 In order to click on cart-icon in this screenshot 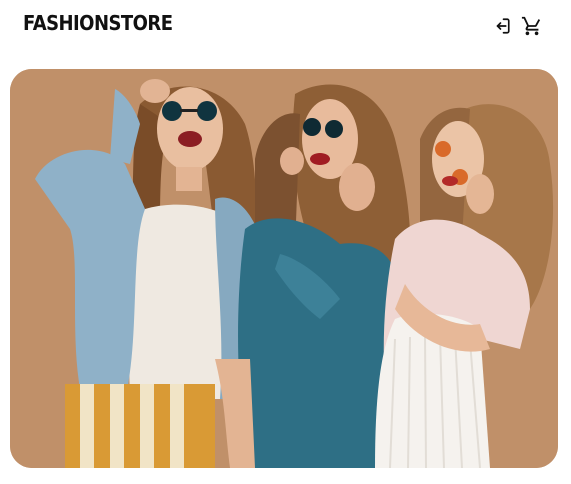, I will do `click(532, 26)`.